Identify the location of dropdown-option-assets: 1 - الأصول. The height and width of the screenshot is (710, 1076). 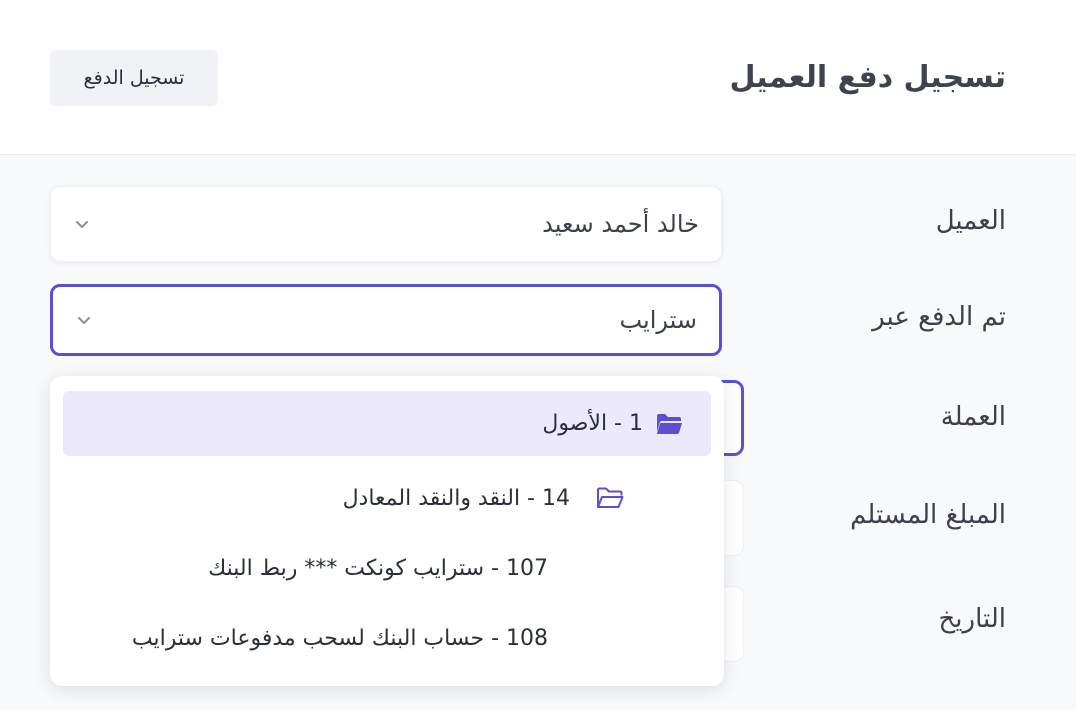
(387, 423).